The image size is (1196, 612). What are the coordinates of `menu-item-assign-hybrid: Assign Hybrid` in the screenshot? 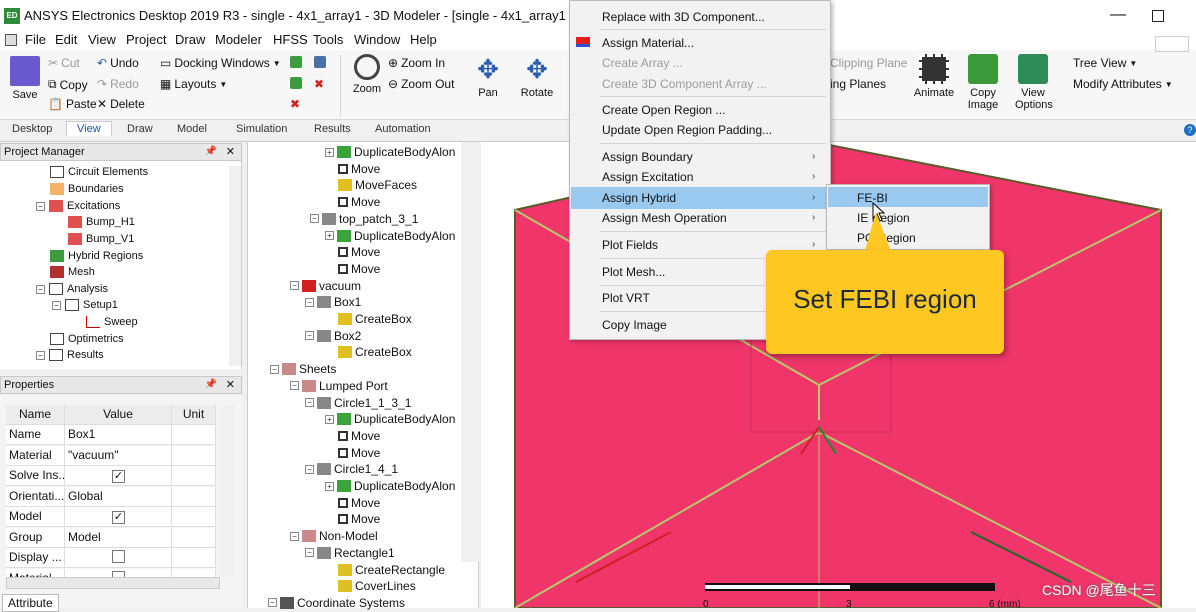 It's located at (639, 198).